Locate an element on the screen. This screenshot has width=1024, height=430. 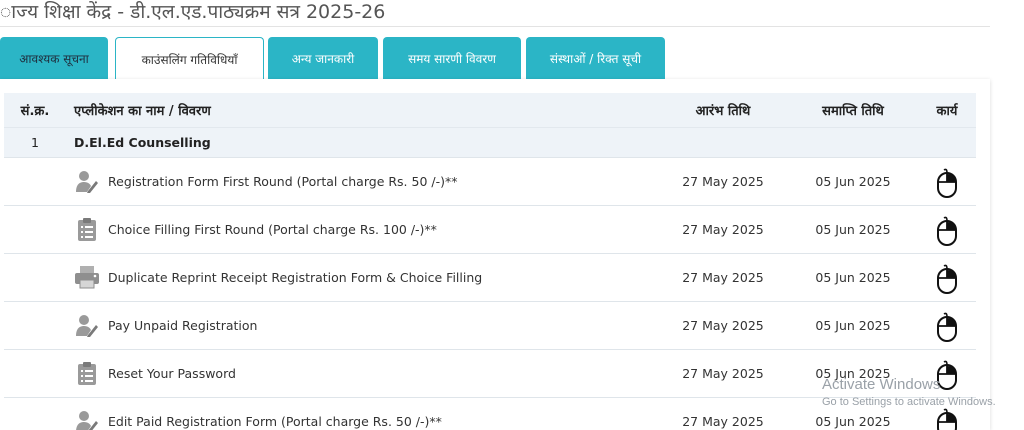
application-link: Pay Unpaid Registration is located at coordinates (182, 325).